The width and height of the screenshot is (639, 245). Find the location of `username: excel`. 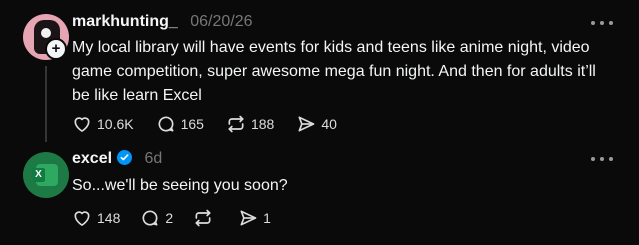

username: excel is located at coordinates (92, 158).